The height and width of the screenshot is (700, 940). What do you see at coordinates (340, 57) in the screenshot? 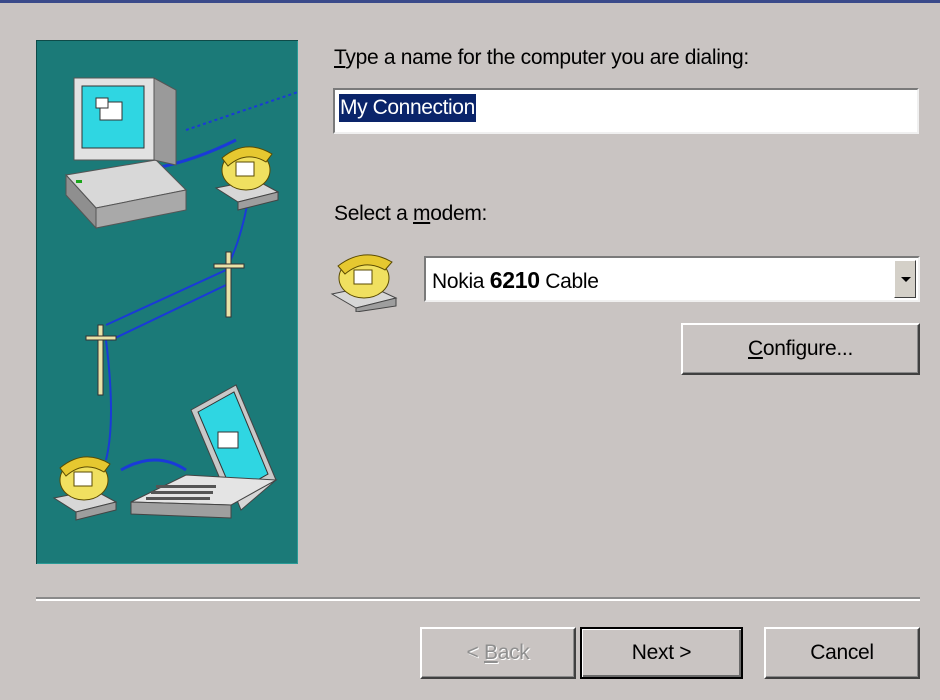
I see `mnemonic: T` at bounding box center [340, 57].